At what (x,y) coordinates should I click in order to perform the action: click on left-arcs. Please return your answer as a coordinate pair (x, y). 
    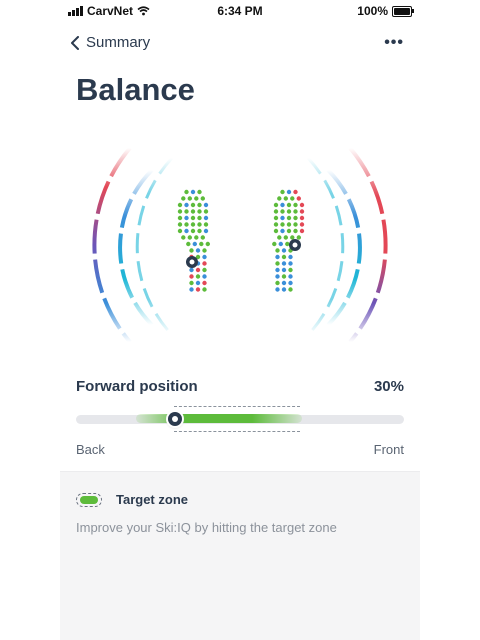
    Looking at the image, I should click on (133, 245).